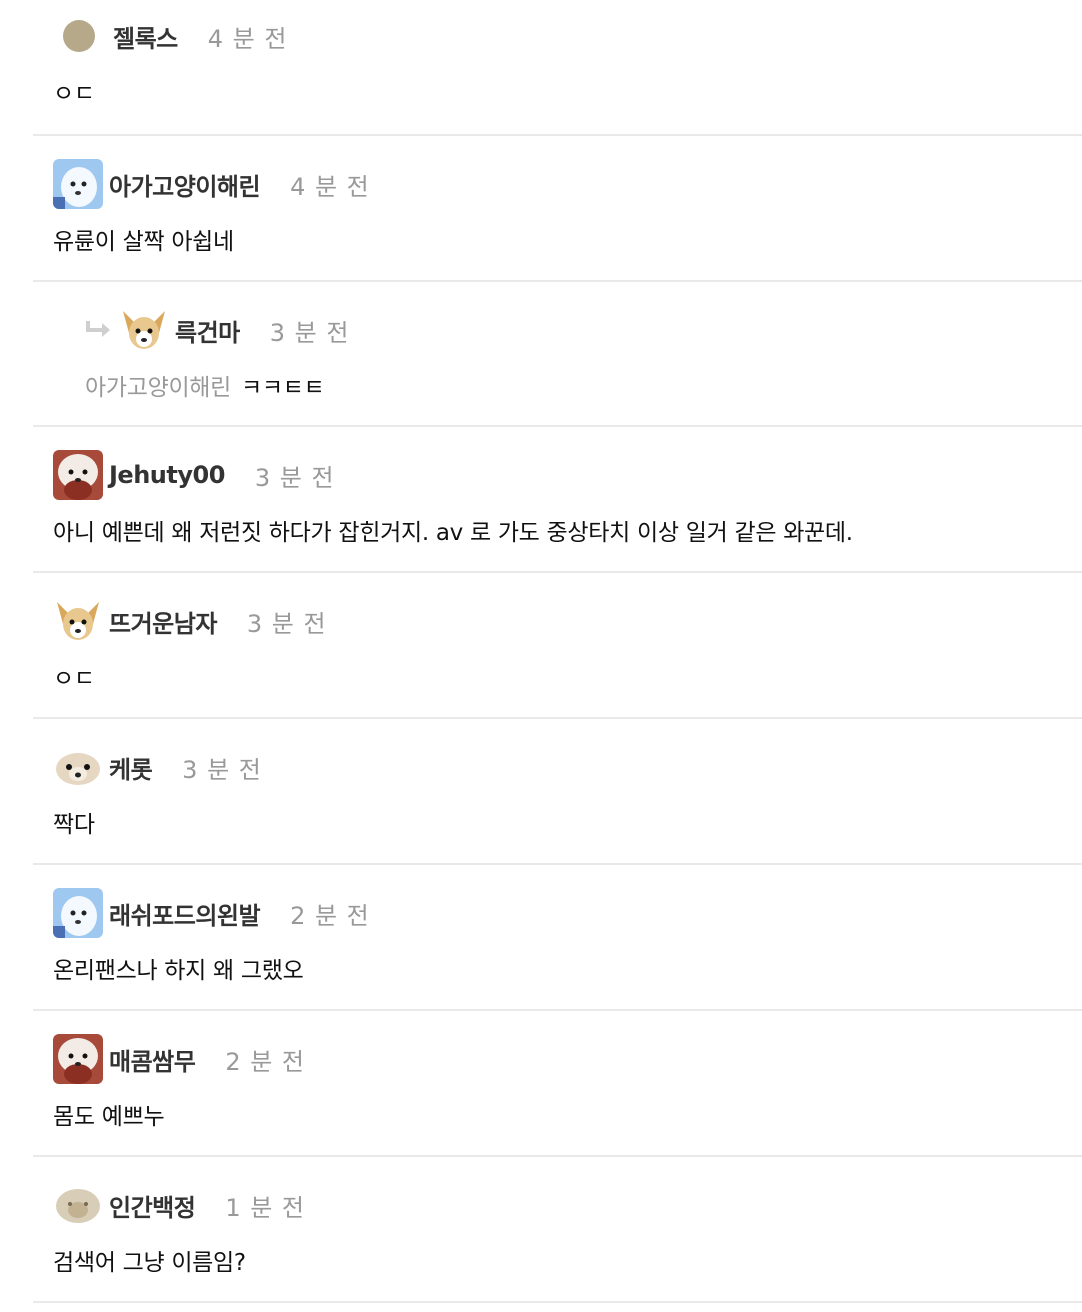  What do you see at coordinates (557, 792) in the screenshot?
I see `comment-item: 케롯 3 분 전 짝다` at bounding box center [557, 792].